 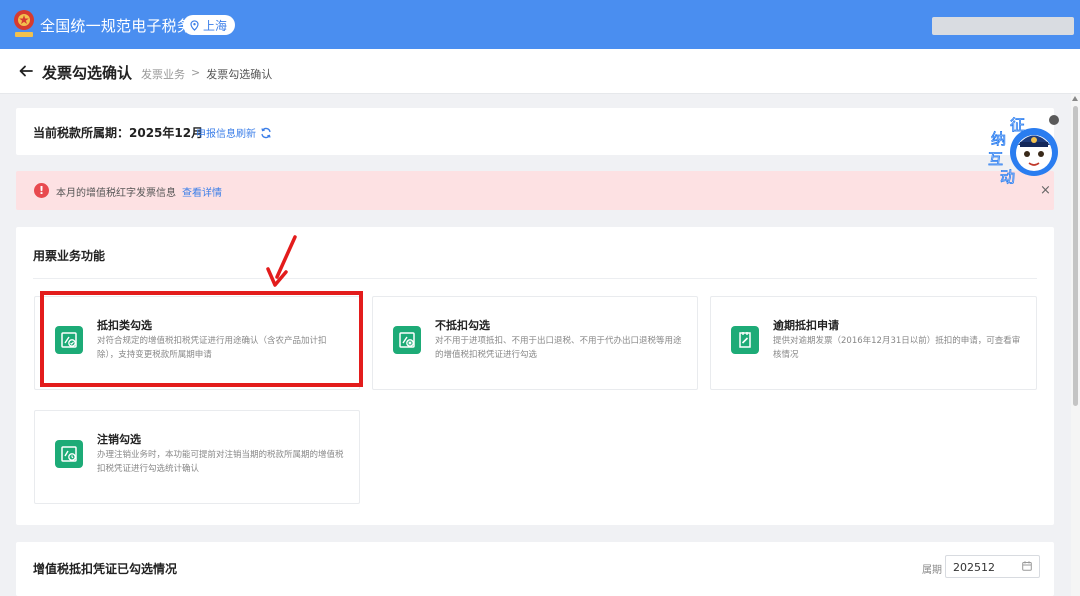 What do you see at coordinates (41, 190) in the screenshot?
I see `warning-icon: !` at bounding box center [41, 190].